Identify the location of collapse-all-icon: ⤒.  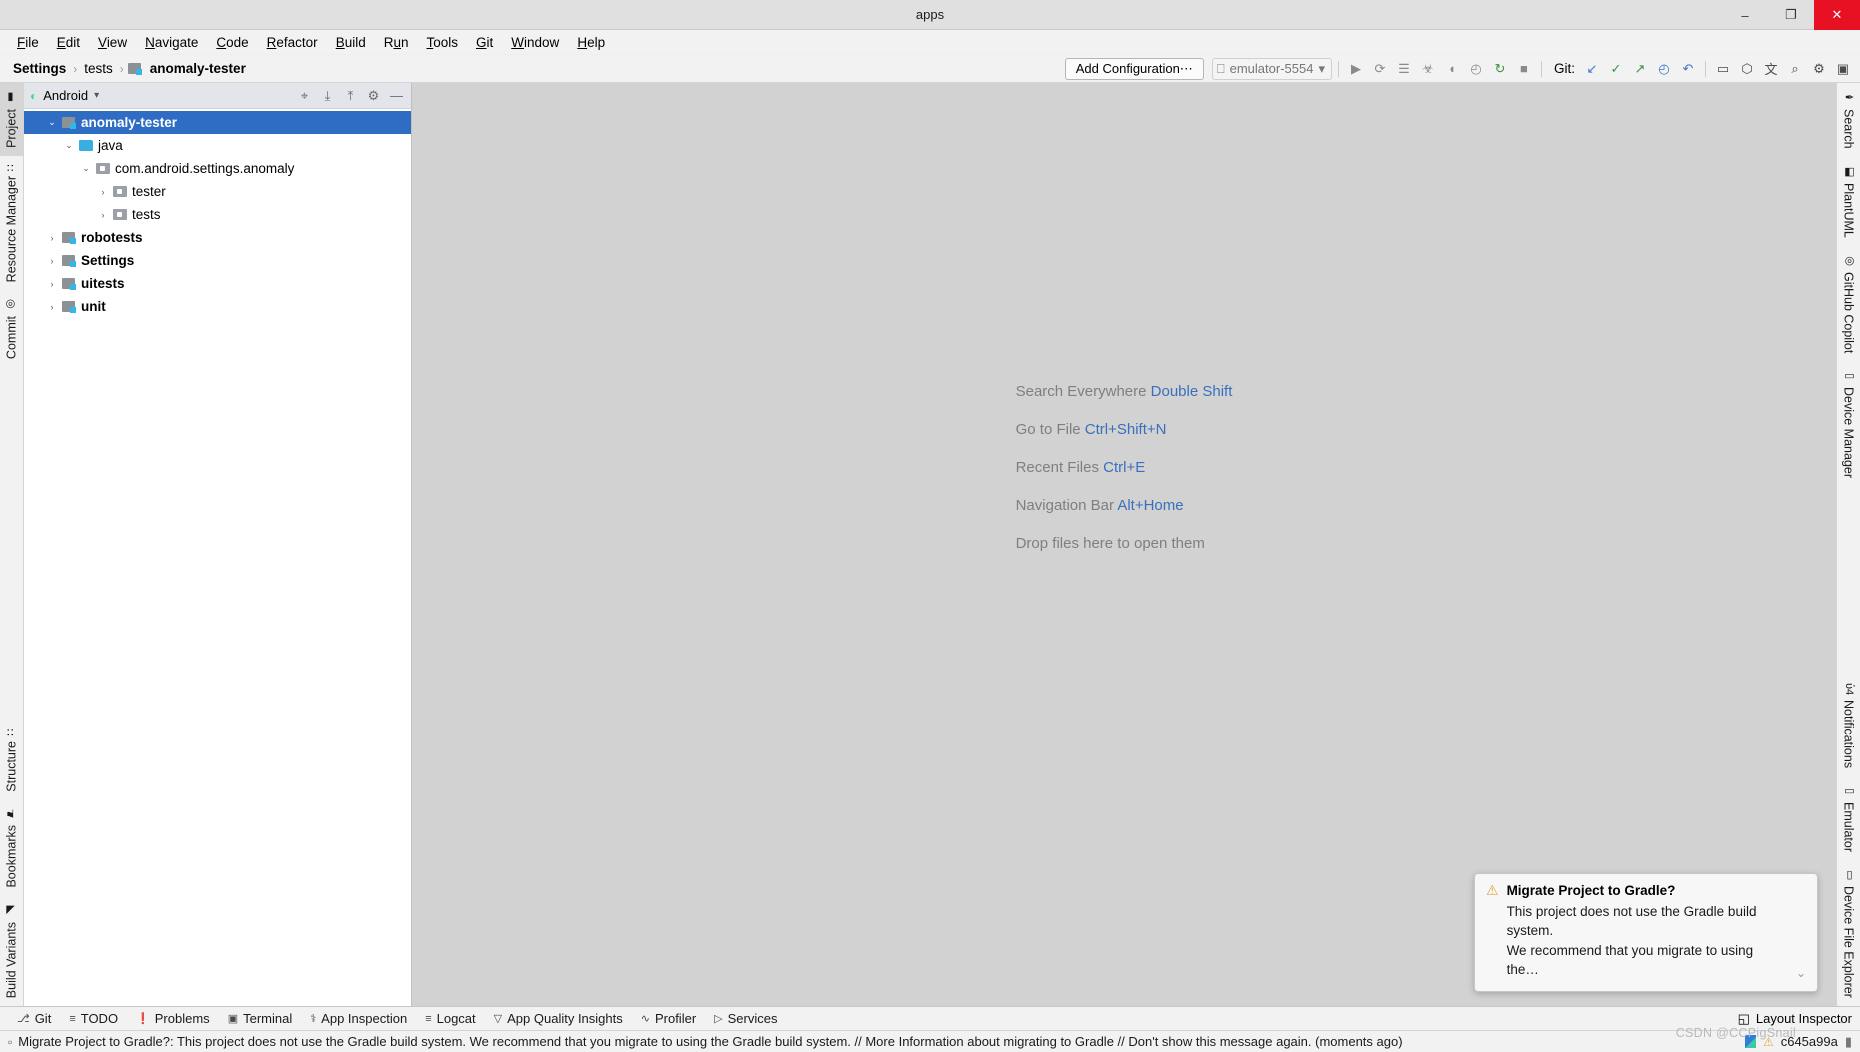
(350, 95).